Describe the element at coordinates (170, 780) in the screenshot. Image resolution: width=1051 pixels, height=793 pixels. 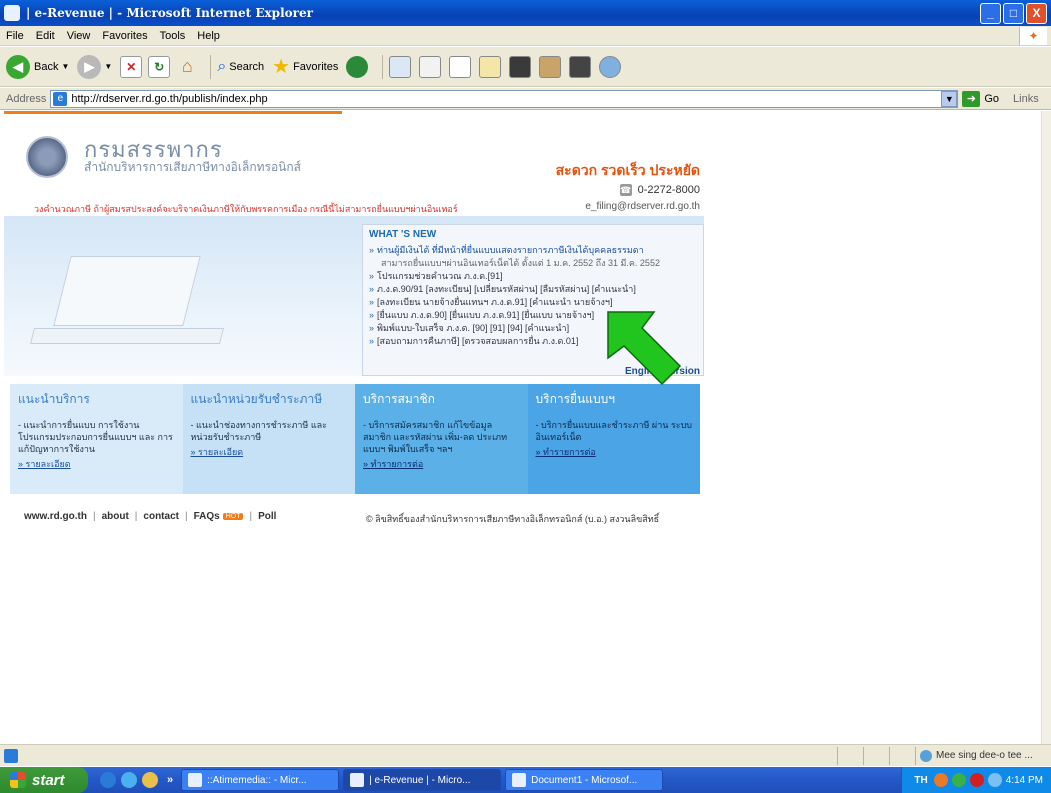
I see `chevron-right-icon: »` at that location.